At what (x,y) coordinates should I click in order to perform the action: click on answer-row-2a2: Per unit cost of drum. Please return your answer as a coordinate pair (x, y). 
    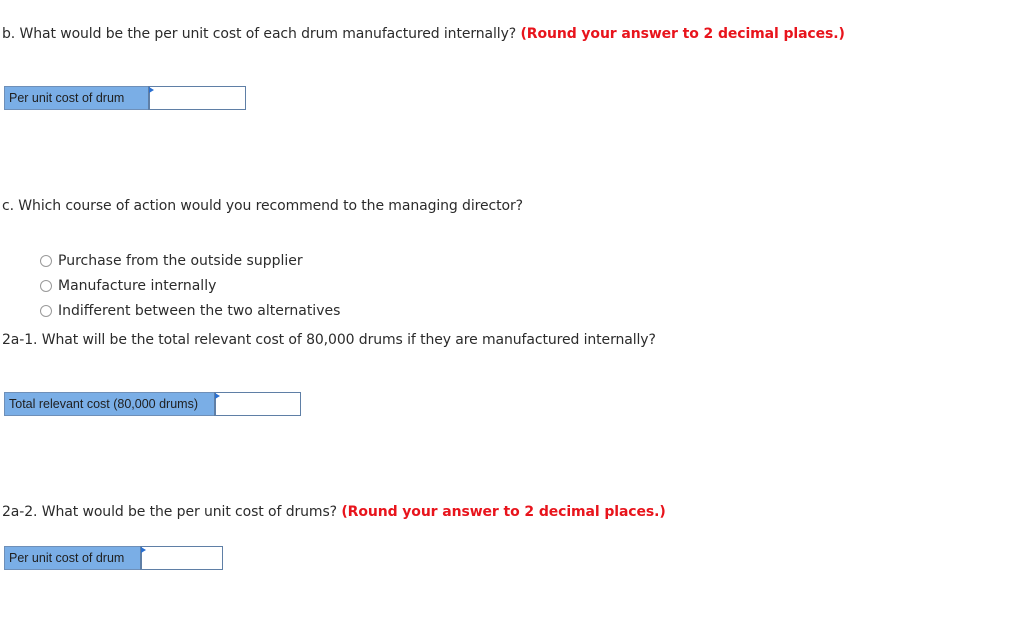
    Looking at the image, I should click on (113, 558).